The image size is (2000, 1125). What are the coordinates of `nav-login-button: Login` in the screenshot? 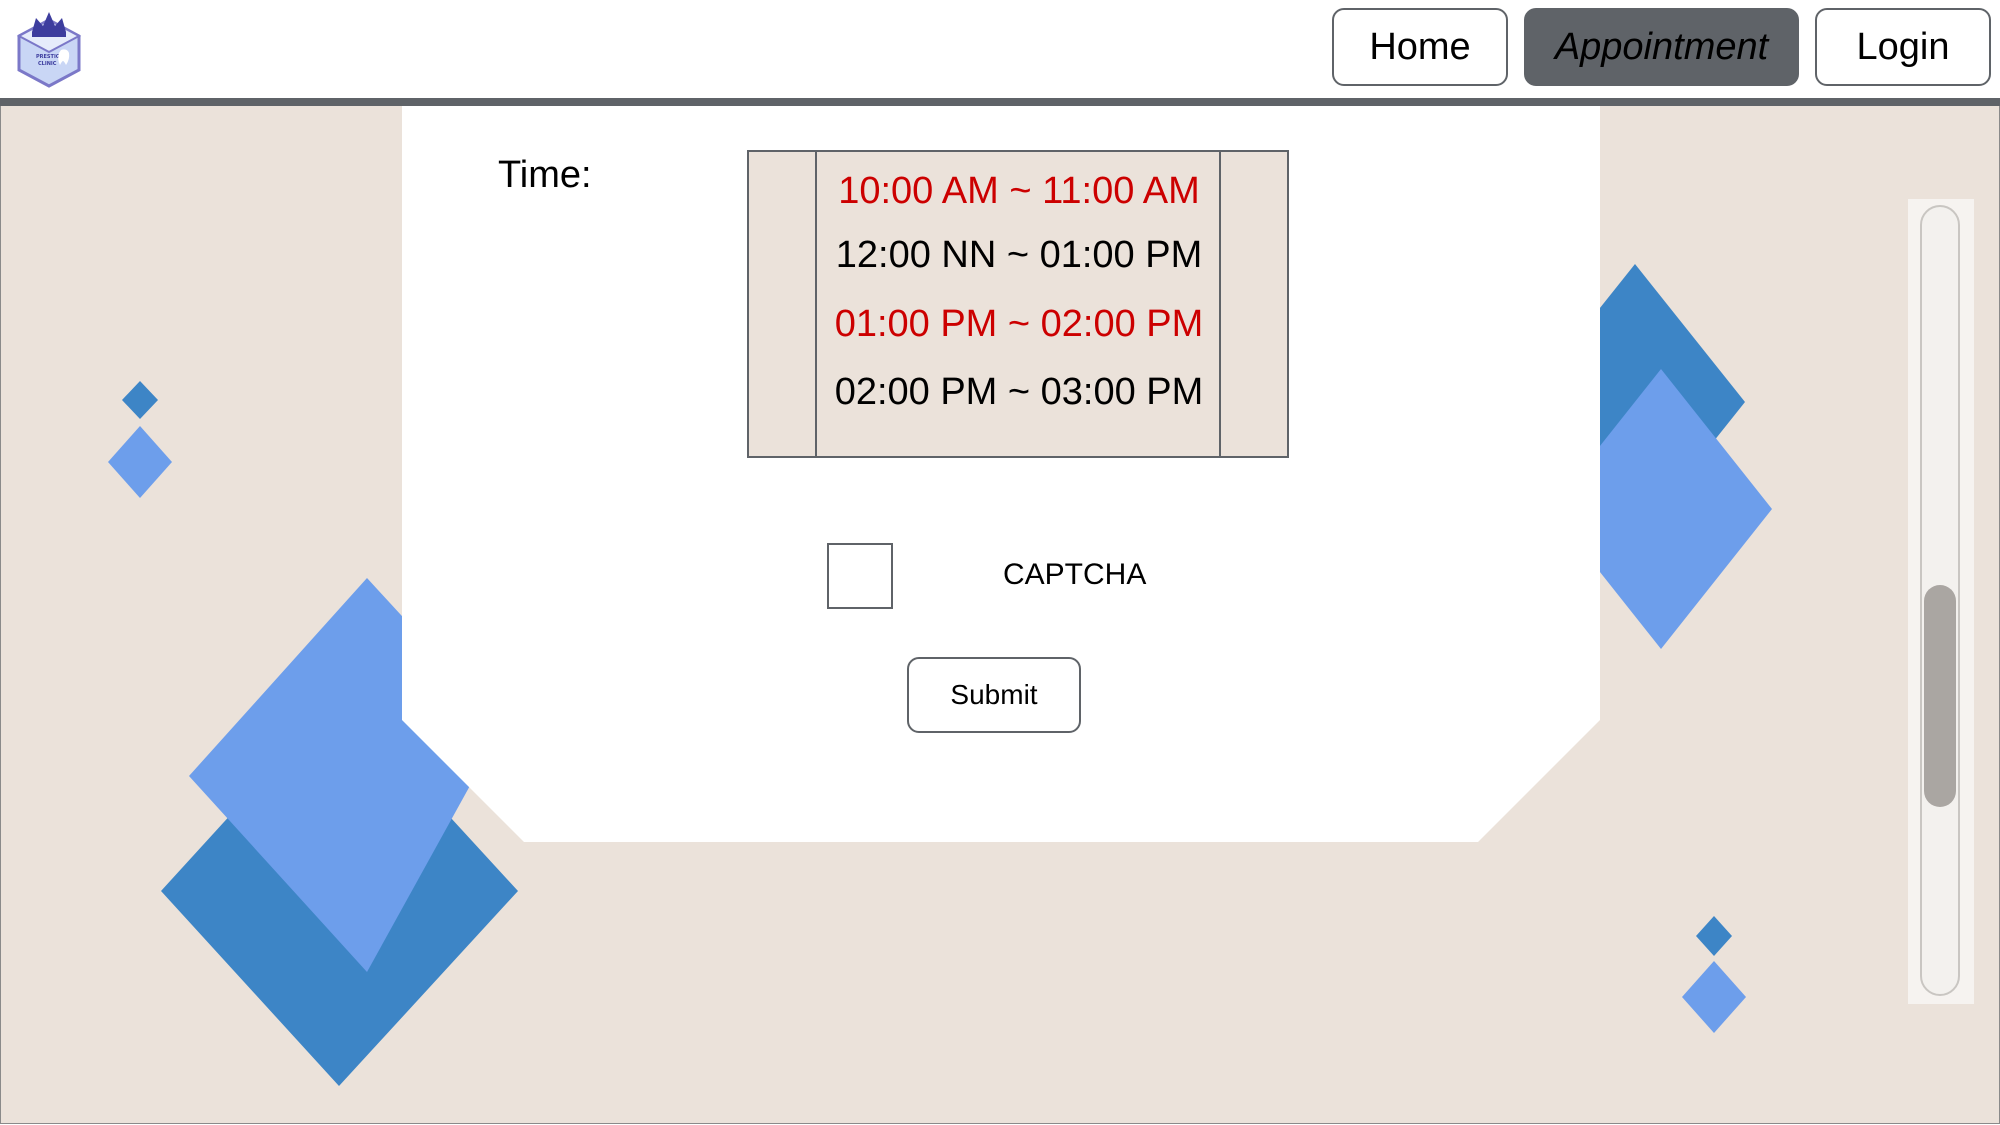 It's located at (1903, 47).